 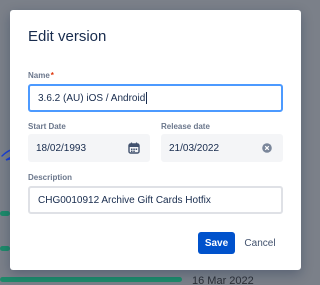 What do you see at coordinates (67, 36) in the screenshot?
I see `dialog-title: Edit version` at bounding box center [67, 36].